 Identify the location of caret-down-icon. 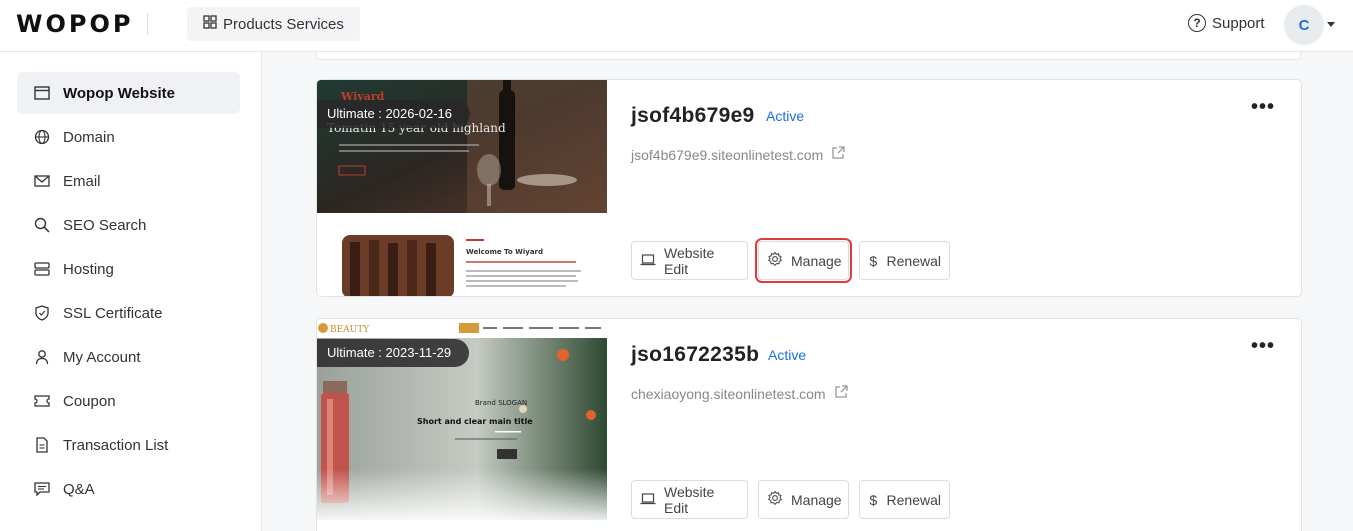
(1331, 24).